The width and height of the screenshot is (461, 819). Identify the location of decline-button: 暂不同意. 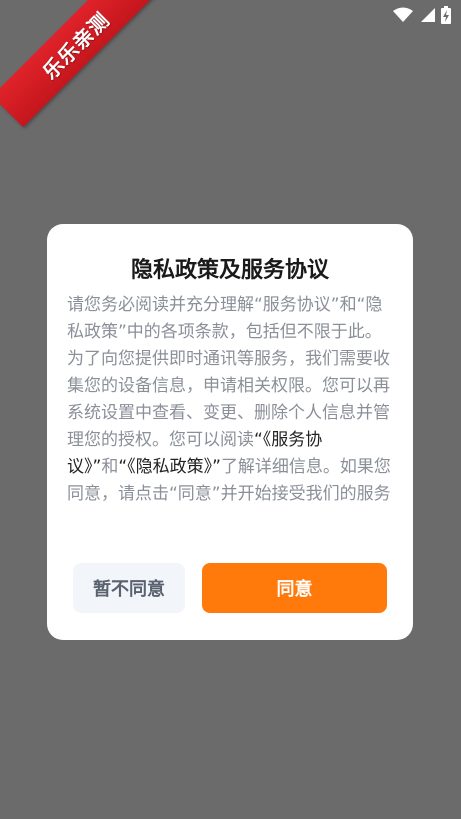
(129, 588).